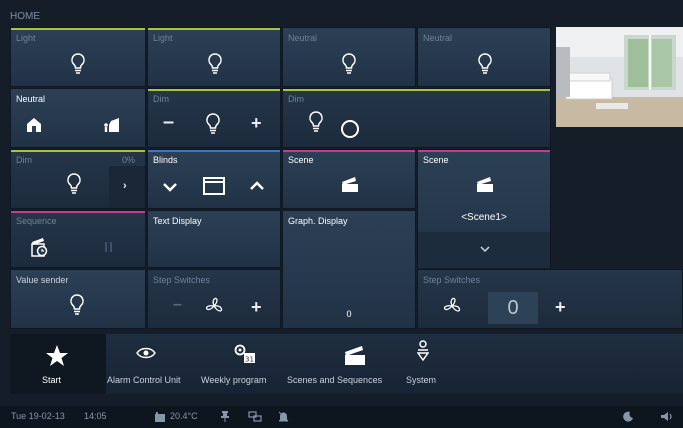 This screenshot has height=428, width=683. What do you see at coordinates (25, 16) in the screenshot?
I see `page-title: HOME` at bounding box center [25, 16].